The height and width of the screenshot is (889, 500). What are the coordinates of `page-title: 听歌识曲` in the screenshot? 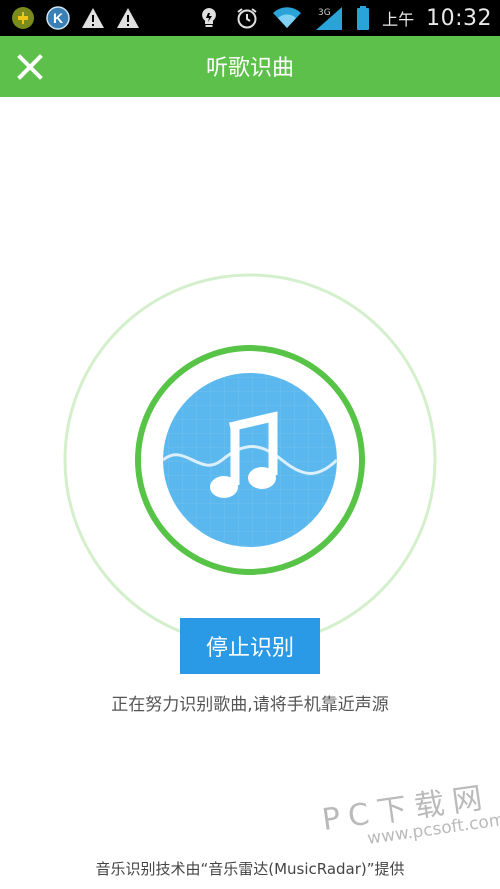 It's located at (249, 68).